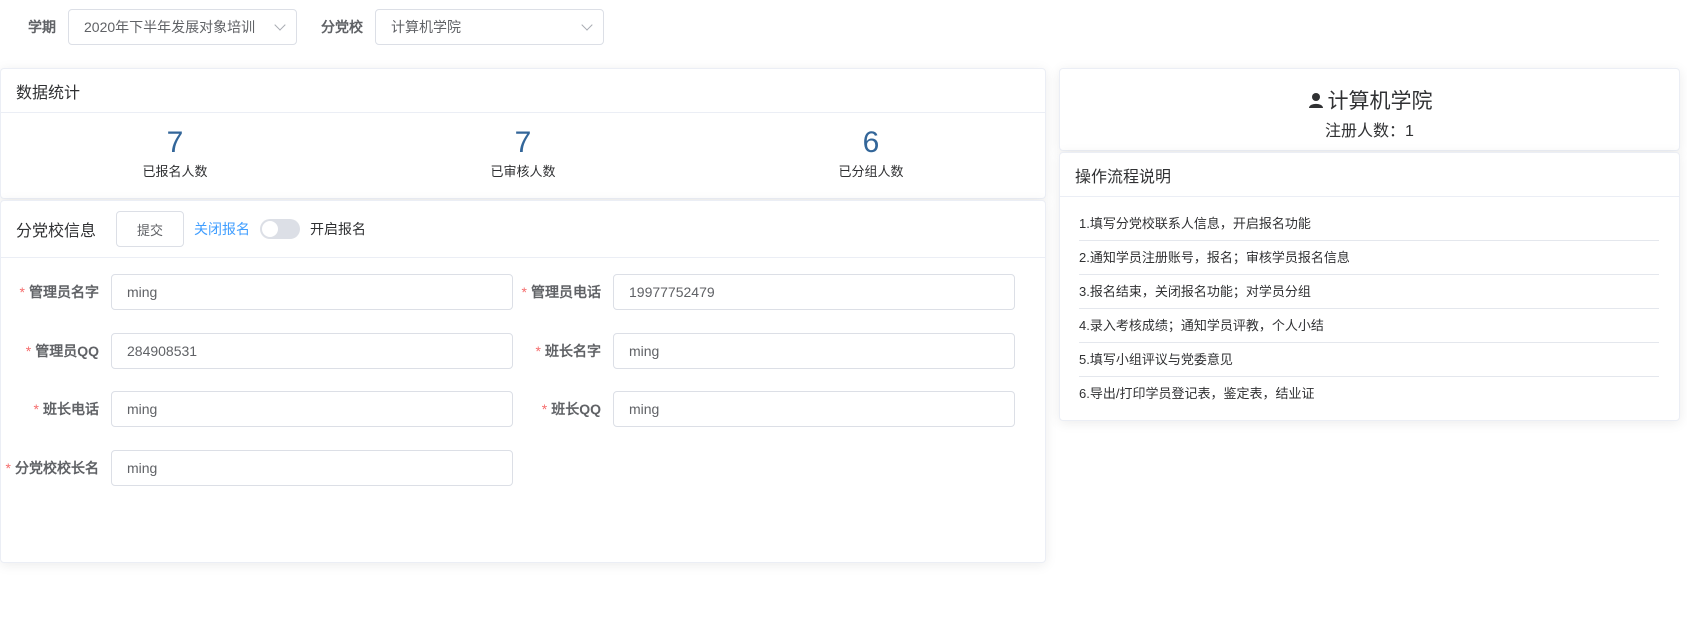 This screenshot has width=1687, height=629. I want to click on registration-toggle, so click(280, 229).